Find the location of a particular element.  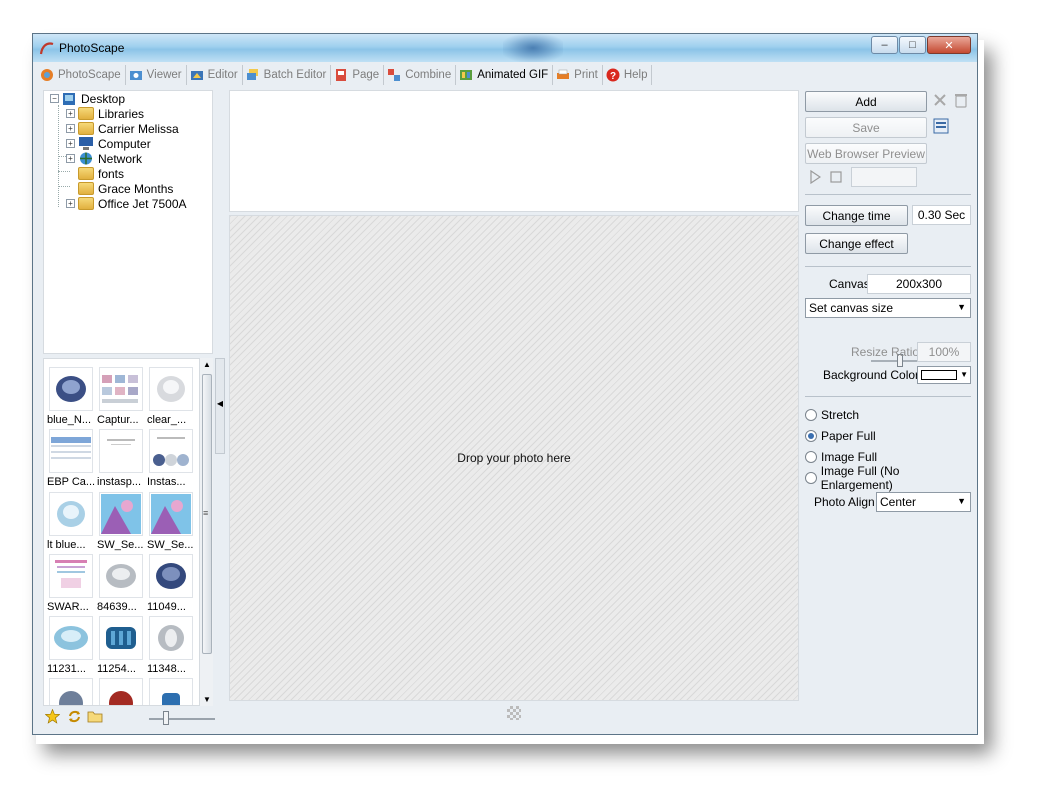

scroll-up-icon: ▲ is located at coordinates (207, 364).